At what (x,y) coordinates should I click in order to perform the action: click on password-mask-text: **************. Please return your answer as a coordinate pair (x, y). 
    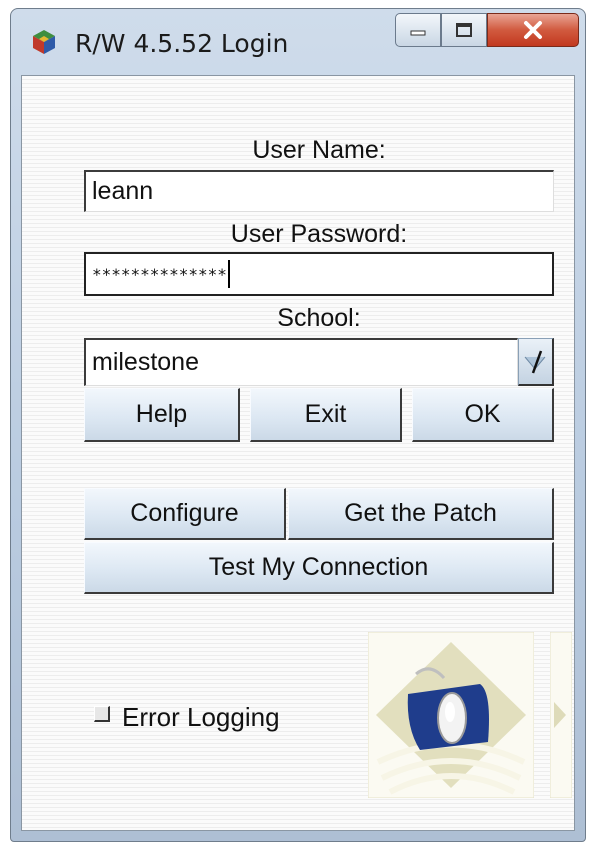
    Looking at the image, I should click on (159, 274).